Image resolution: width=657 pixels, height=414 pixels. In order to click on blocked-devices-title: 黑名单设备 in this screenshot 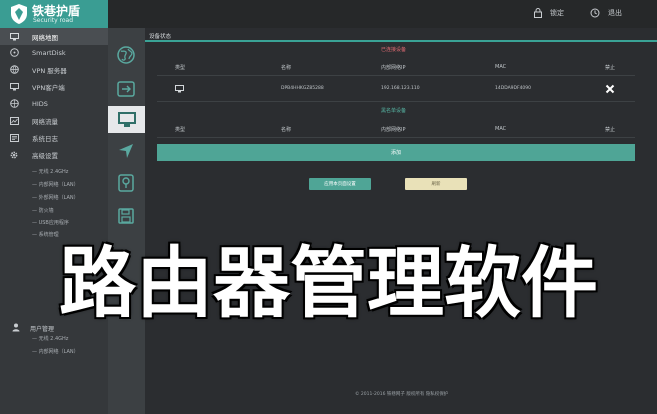, I will do `click(394, 111)`.